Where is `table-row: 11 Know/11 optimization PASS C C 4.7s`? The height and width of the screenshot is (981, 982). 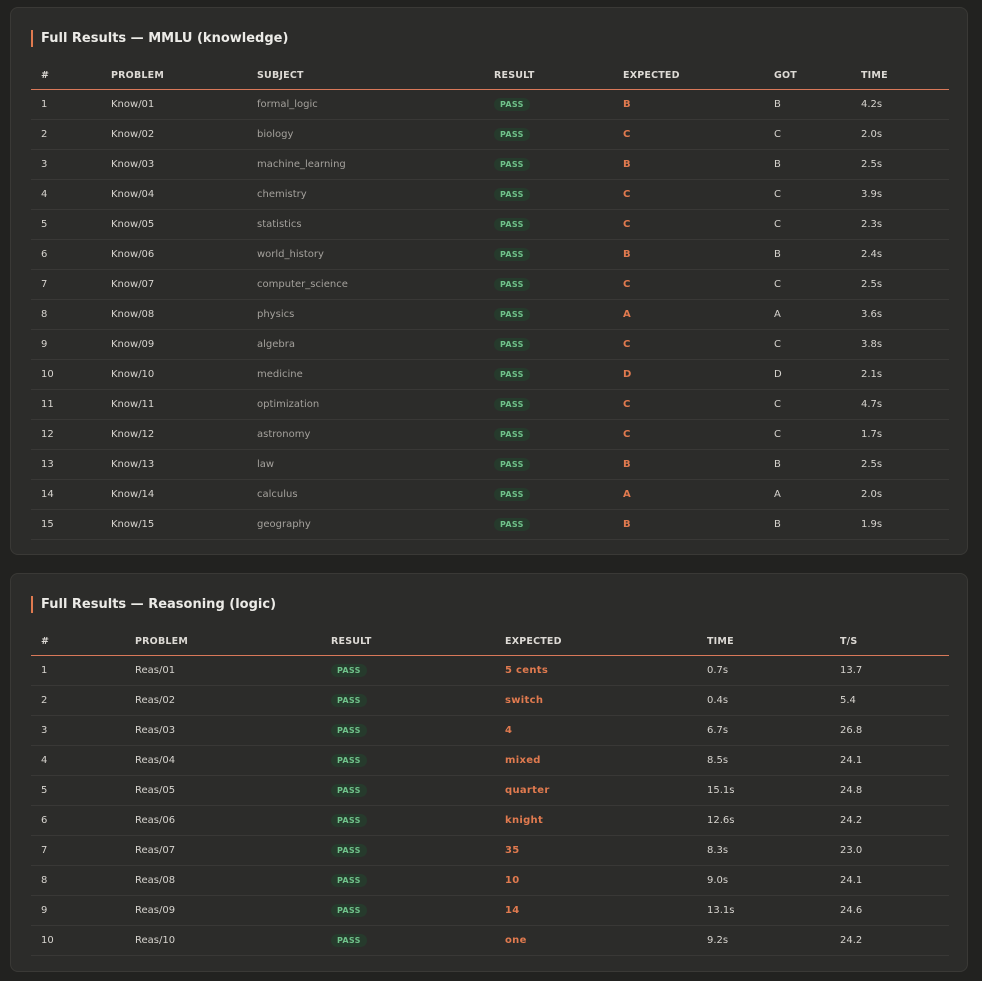
table-row: 11 Know/11 optimization PASS C C 4.7s is located at coordinates (490, 404).